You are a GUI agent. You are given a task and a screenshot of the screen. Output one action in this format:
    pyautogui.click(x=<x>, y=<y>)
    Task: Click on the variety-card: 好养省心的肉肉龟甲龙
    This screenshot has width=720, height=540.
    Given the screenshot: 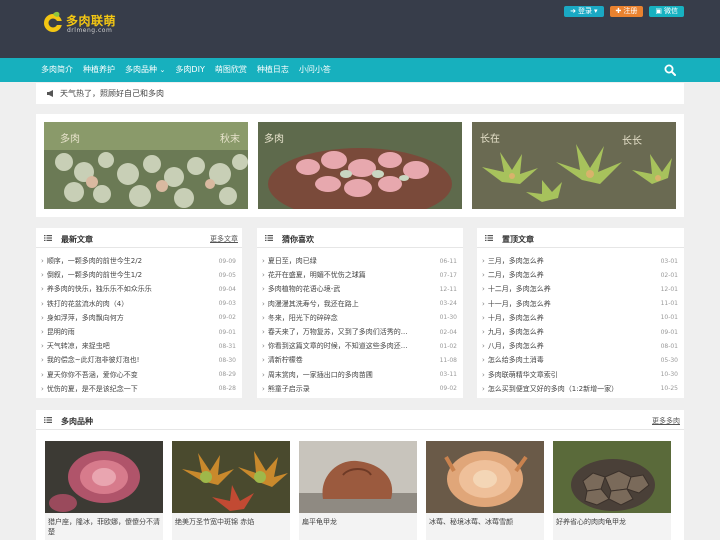 What is the action you would take?
    pyautogui.click(x=612, y=490)
    